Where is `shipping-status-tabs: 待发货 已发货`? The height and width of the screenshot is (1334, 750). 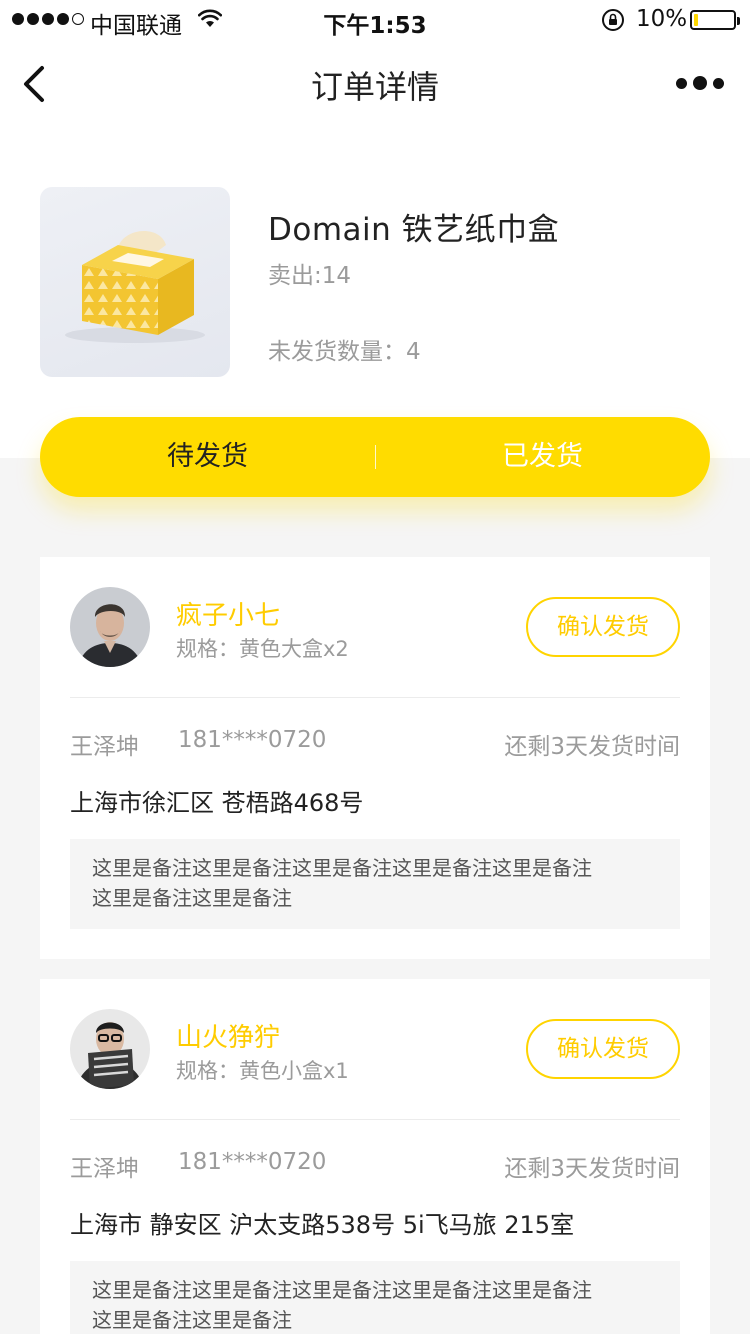 shipping-status-tabs: 待发货 已发货 is located at coordinates (375, 457).